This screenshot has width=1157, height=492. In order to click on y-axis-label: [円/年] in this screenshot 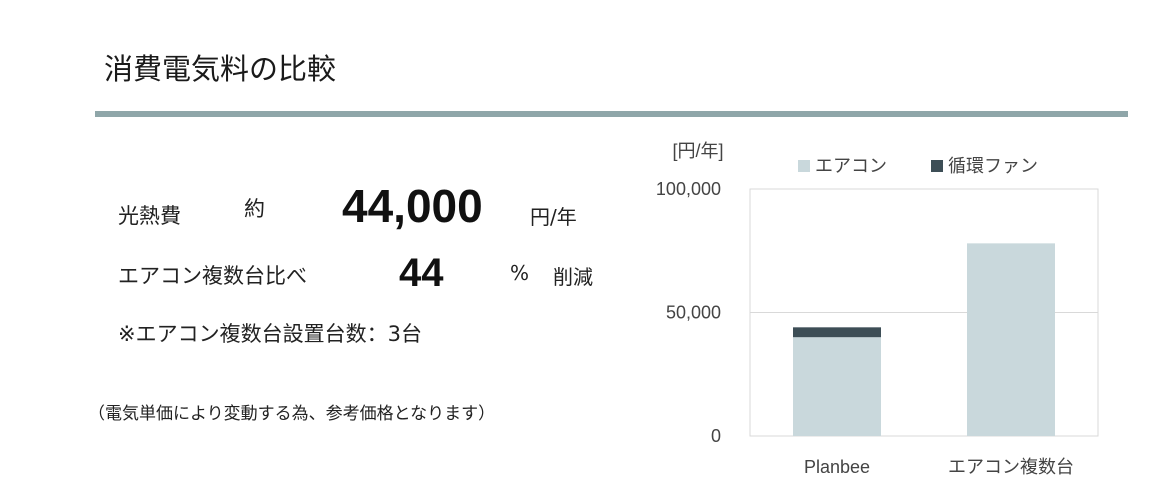, I will do `click(697, 151)`.